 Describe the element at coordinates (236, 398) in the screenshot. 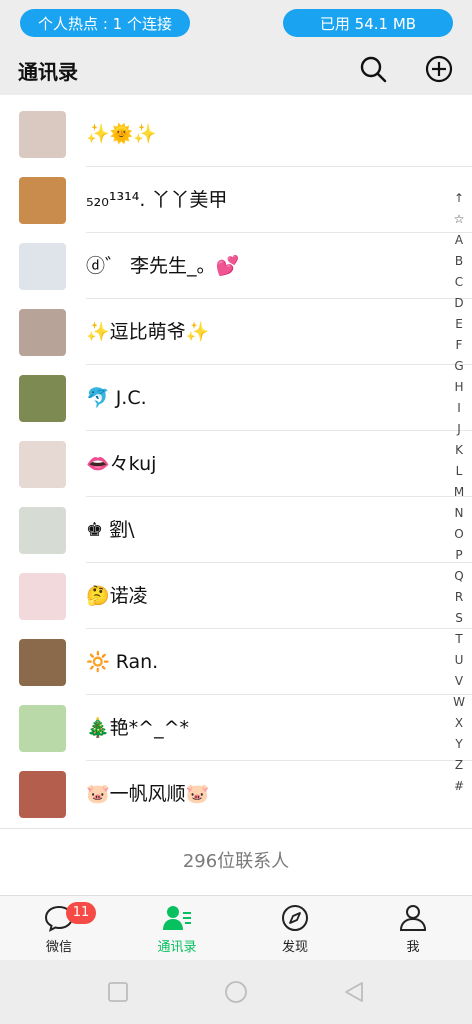

I see `contact-row: 🐬 J.C.` at that location.